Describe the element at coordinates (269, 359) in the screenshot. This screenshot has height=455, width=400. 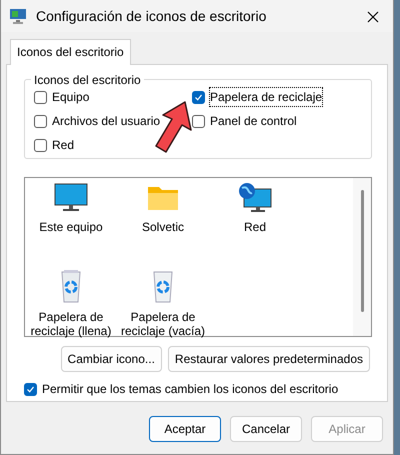
I see `button: Restaurar valores predeterminados` at that location.